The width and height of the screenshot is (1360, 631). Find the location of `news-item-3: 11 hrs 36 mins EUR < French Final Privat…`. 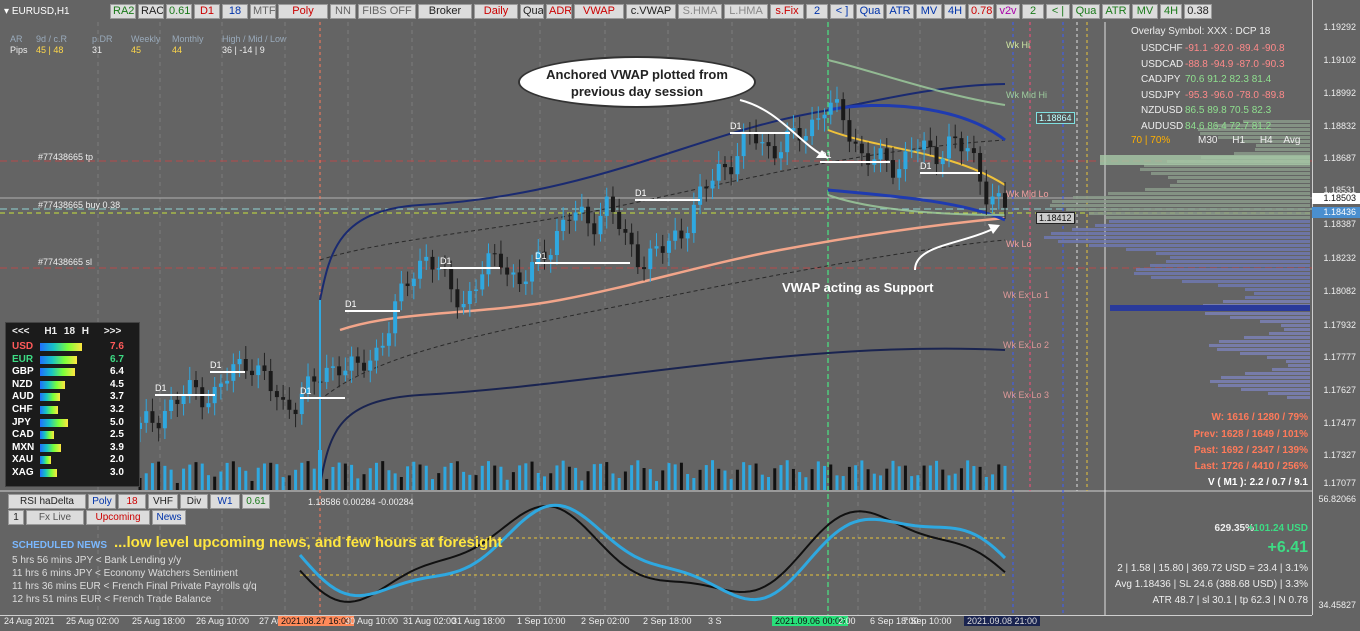

news-item-3: 11 hrs 36 mins EUR < French Final Privat… is located at coordinates (134, 586).